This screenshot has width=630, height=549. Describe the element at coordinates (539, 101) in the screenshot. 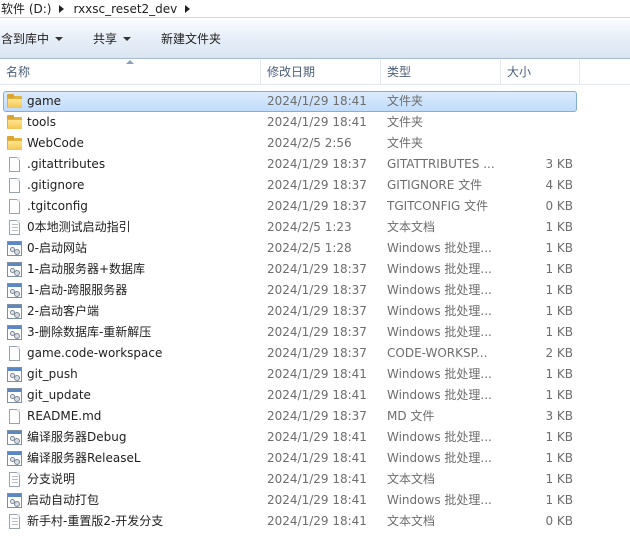

I see `file-size` at that location.